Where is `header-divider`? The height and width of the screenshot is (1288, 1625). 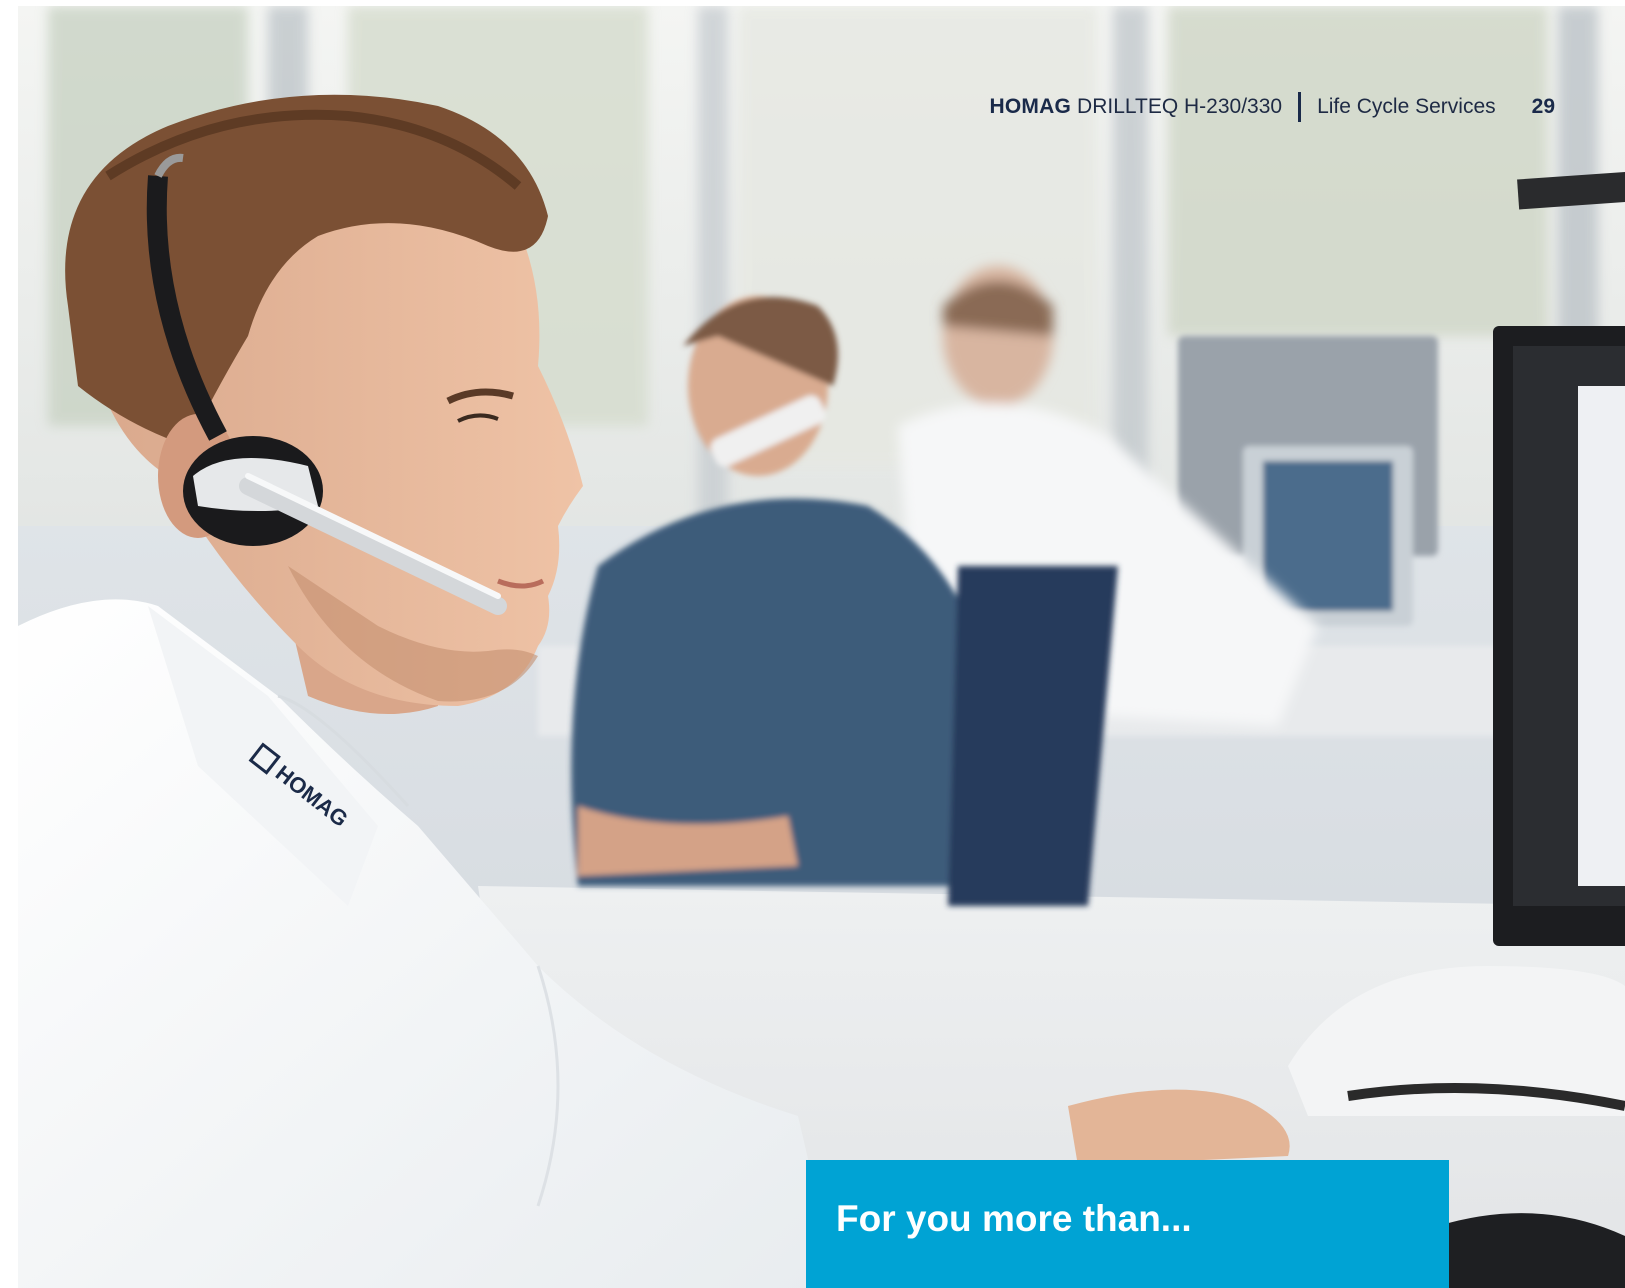
header-divider is located at coordinates (1300, 107).